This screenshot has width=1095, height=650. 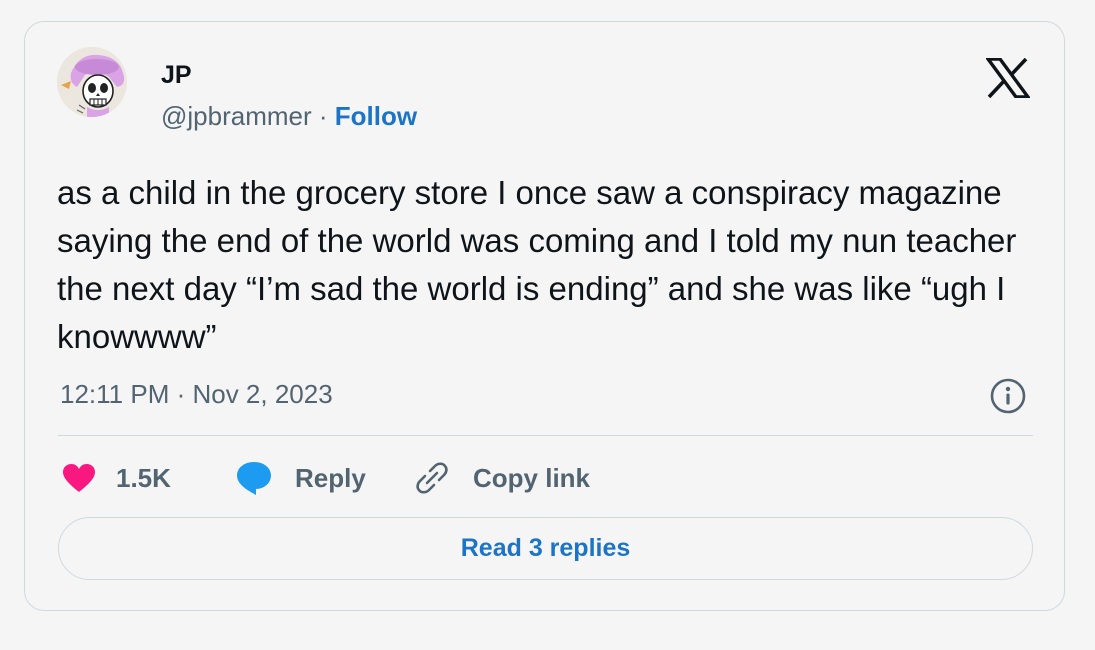 What do you see at coordinates (79, 478) in the screenshot?
I see `heart-icon` at bounding box center [79, 478].